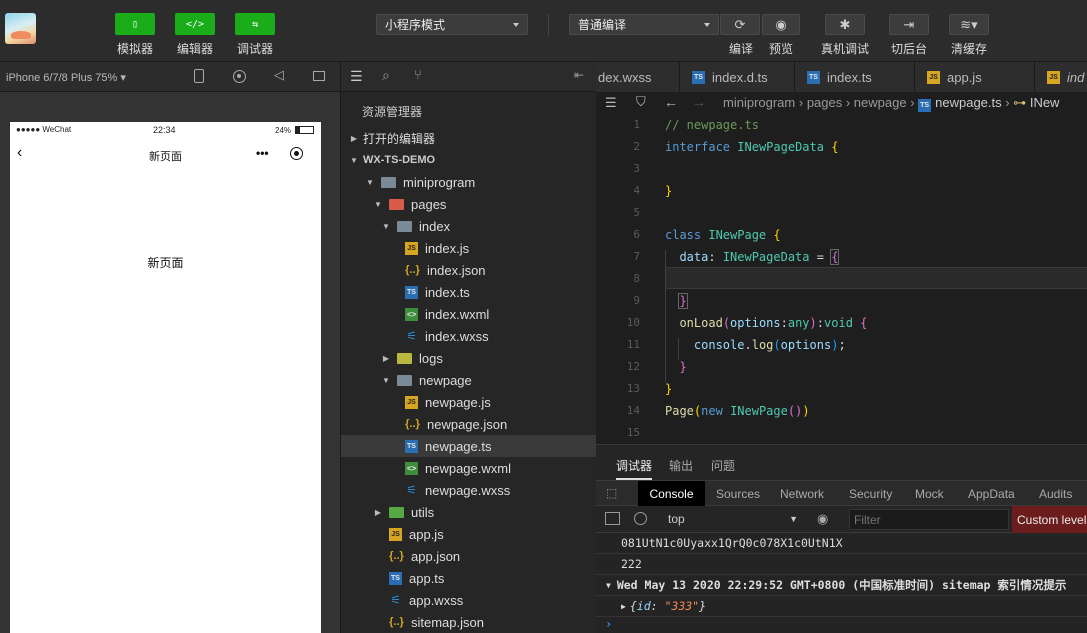  What do you see at coordinates (741, 48) in the screenshot?
I see `compile-button: 编译` at bounding box center [741, 48].